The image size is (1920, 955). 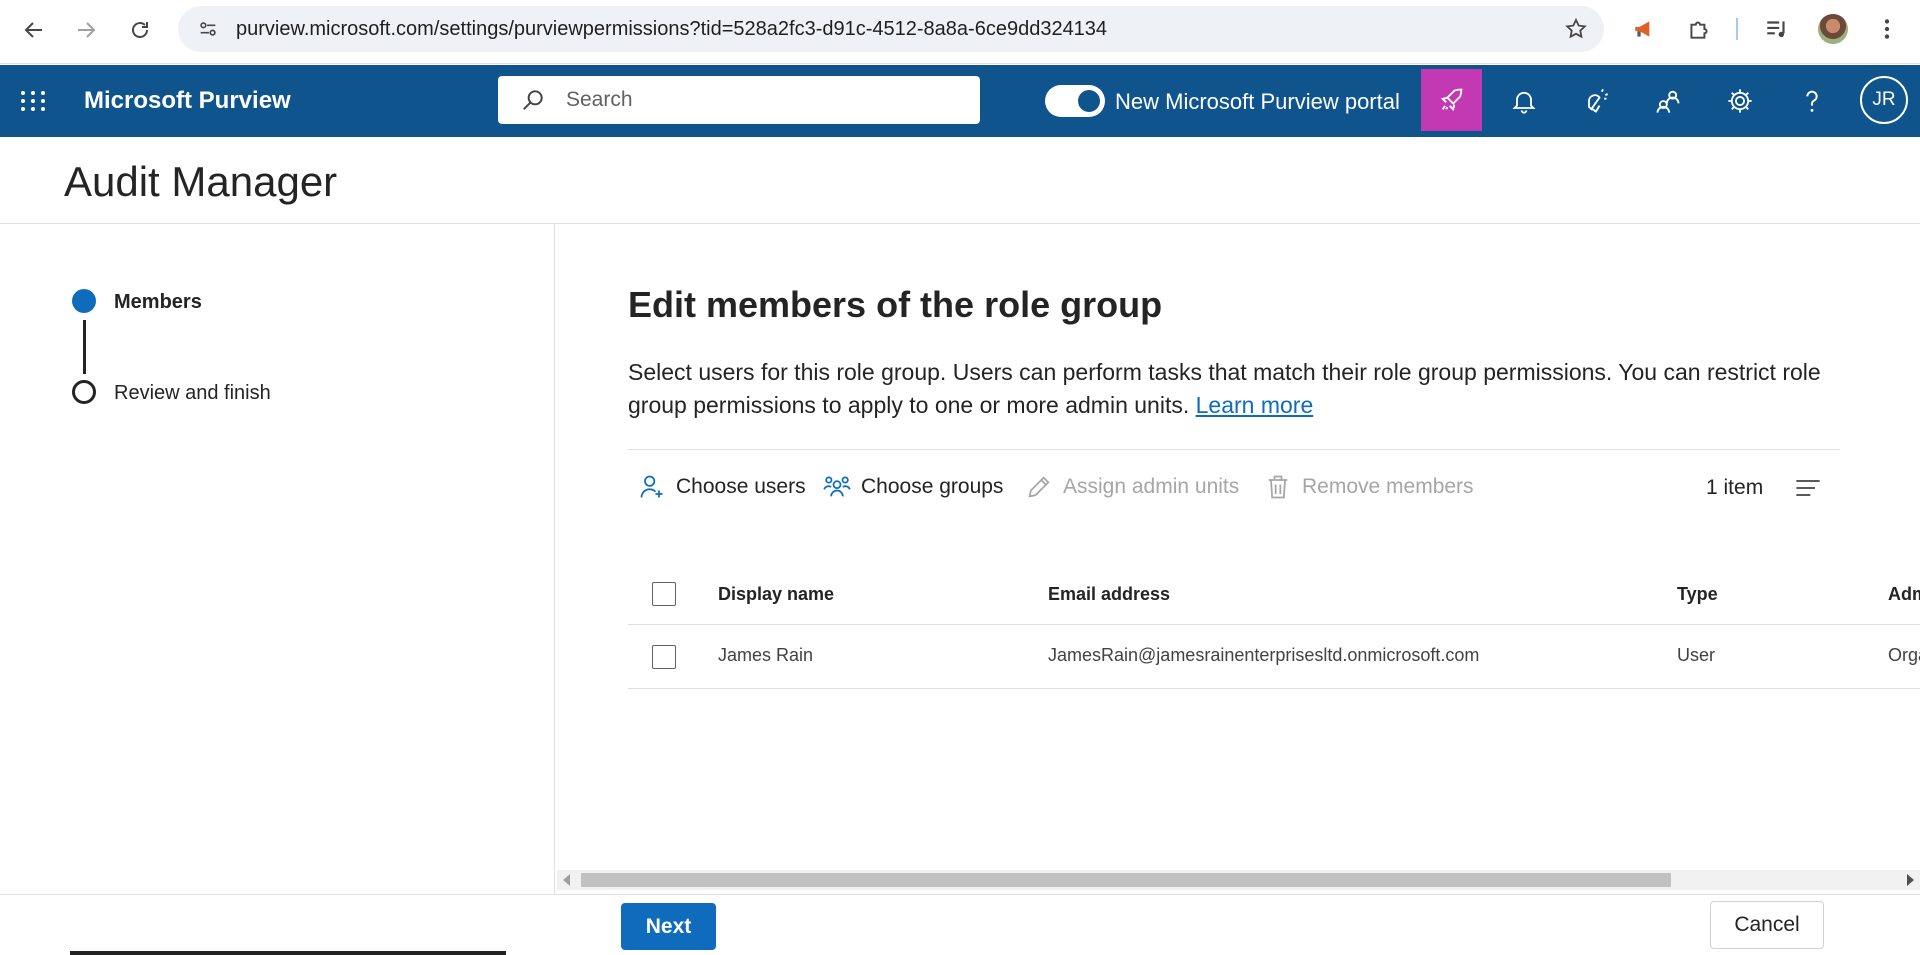 What do you see at coordinates (84, 301) in the screenshot?
I see `step-current-indicator` at bounding box center [84, 301].